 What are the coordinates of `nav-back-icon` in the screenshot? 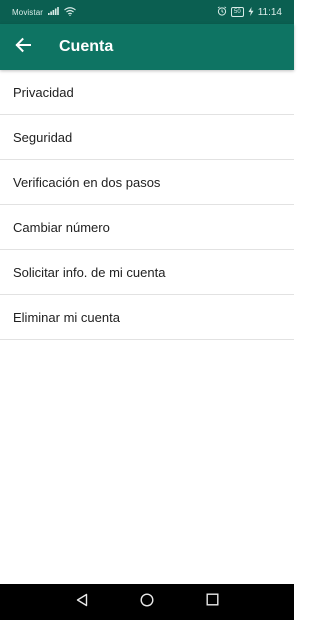 It's located at (82, 602).